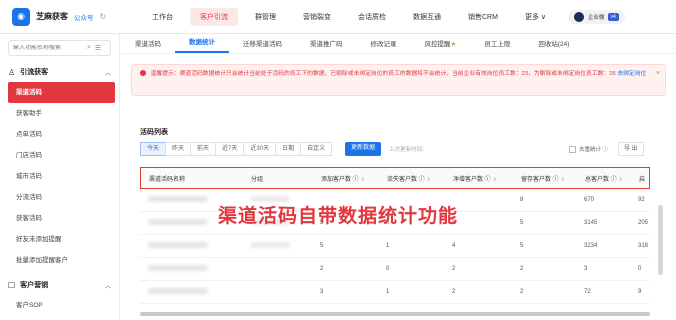 The width and height of the screenshot is (676, 320). Describe the element at coordinates (59, 176) in the screenshot. I see `sidebar-item-0-4: 城市活码` at that location.